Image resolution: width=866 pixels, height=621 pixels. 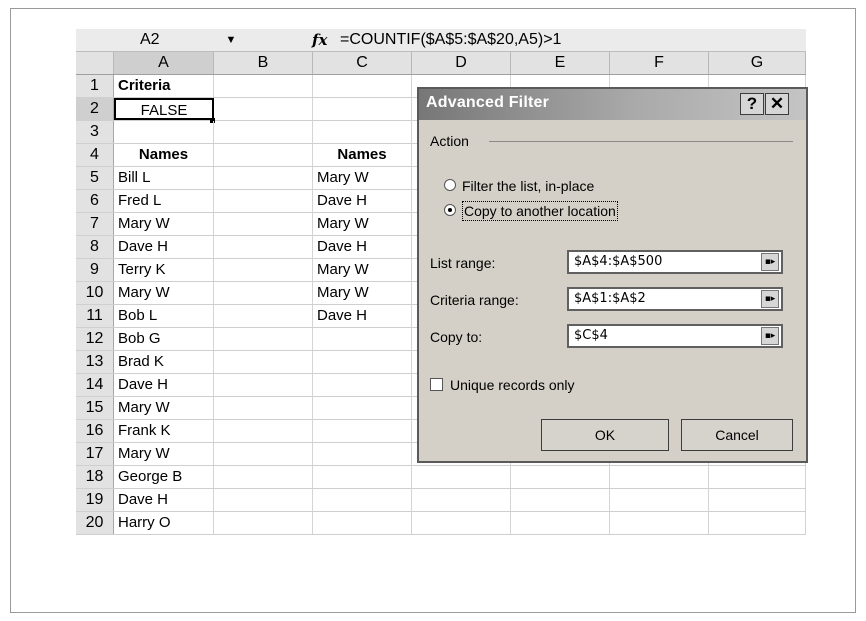 I want to click on cell-e18, so click(x=560, y=477).